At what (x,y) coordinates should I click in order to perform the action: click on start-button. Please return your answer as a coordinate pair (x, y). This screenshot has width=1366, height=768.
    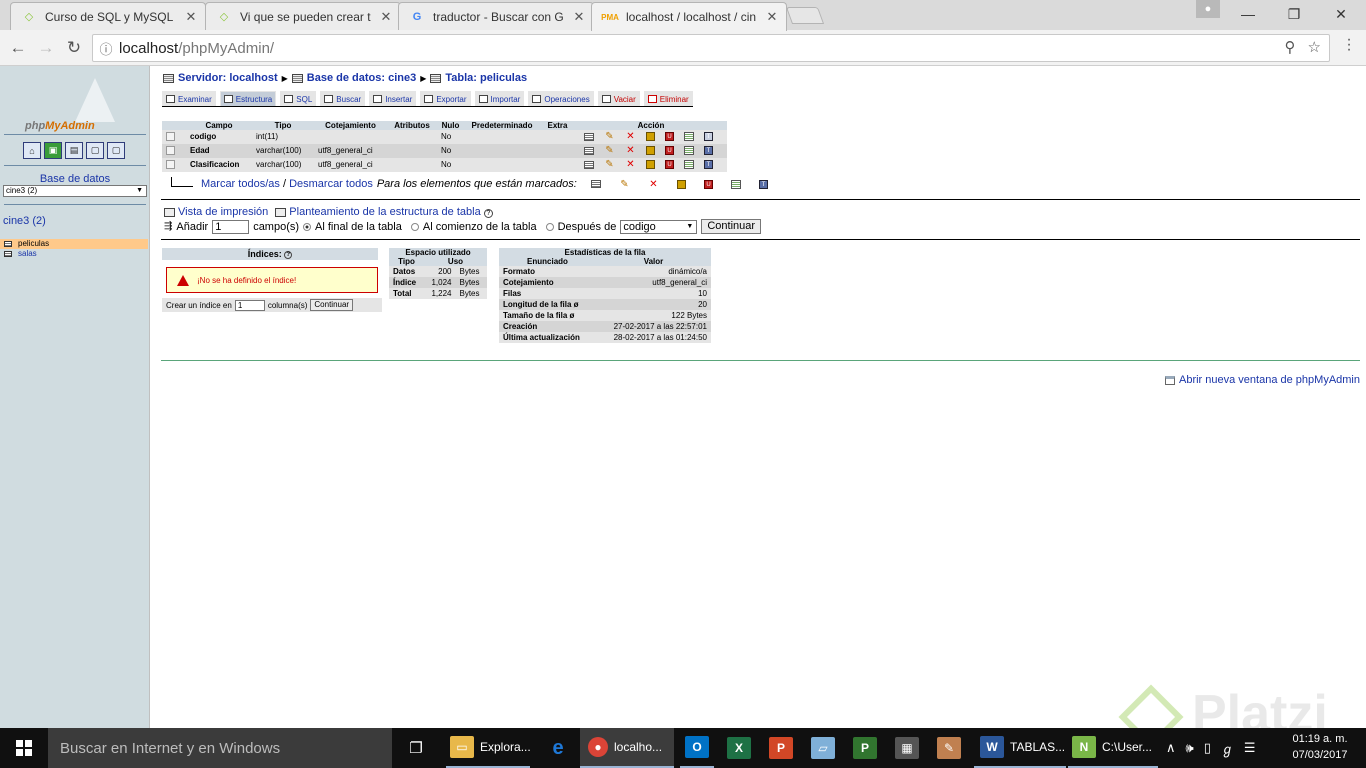
    Looking at the image, I should click on (24, 748).